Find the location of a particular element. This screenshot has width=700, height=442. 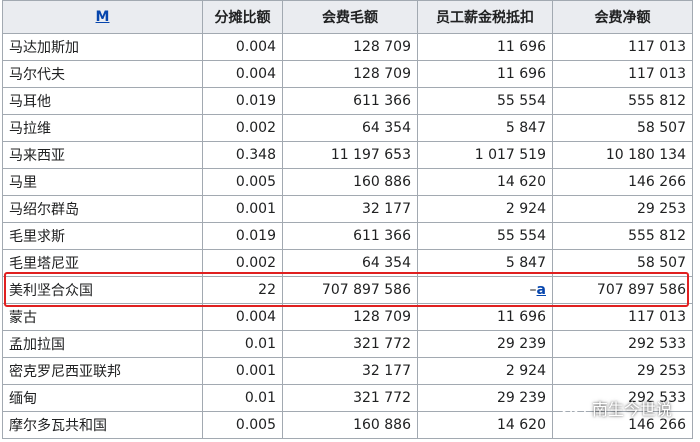

country-name: 马绍尔群岛 is located at coordinates (102, 209).